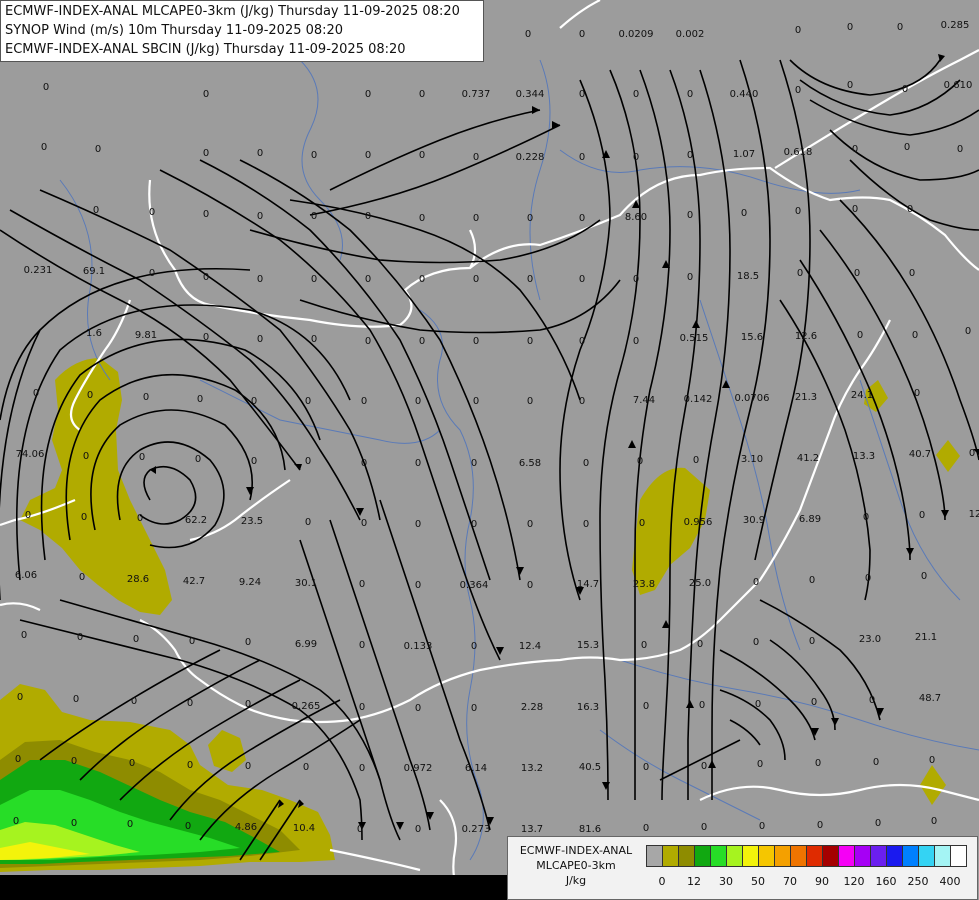  Describe the element at coordinates (744, 94) in the screenshot. I see `cape-value-label: 0.440` at that location.